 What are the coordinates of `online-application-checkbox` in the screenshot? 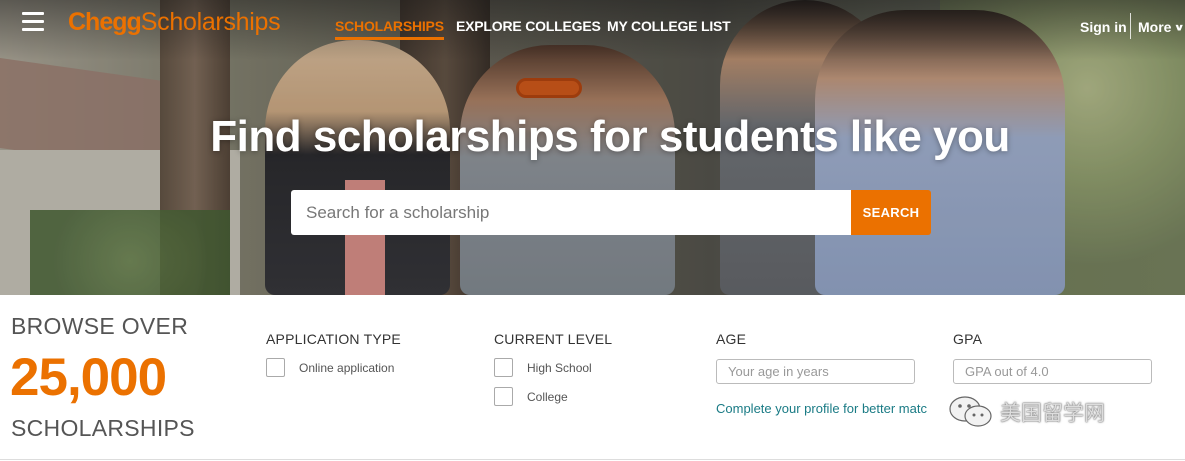 It's located at (275, 367).